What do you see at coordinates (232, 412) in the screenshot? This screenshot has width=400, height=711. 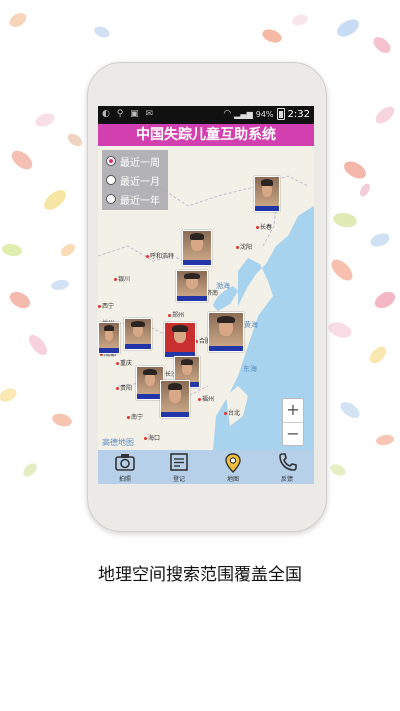 I see `city-label: 台北` at bounding box center [232, 412].